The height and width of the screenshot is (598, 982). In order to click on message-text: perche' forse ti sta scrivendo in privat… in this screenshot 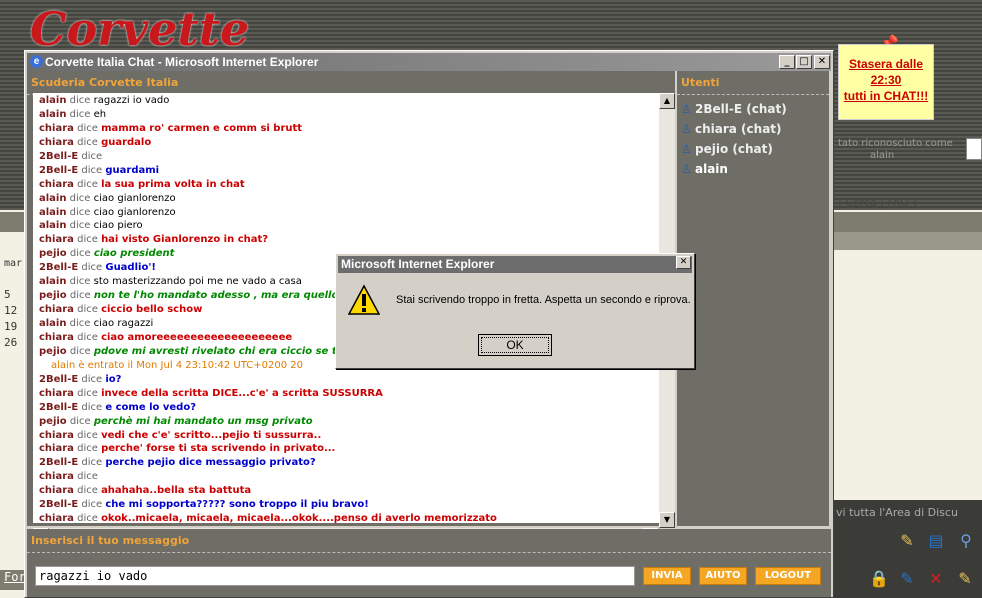, I will do `click(218, 449)`.